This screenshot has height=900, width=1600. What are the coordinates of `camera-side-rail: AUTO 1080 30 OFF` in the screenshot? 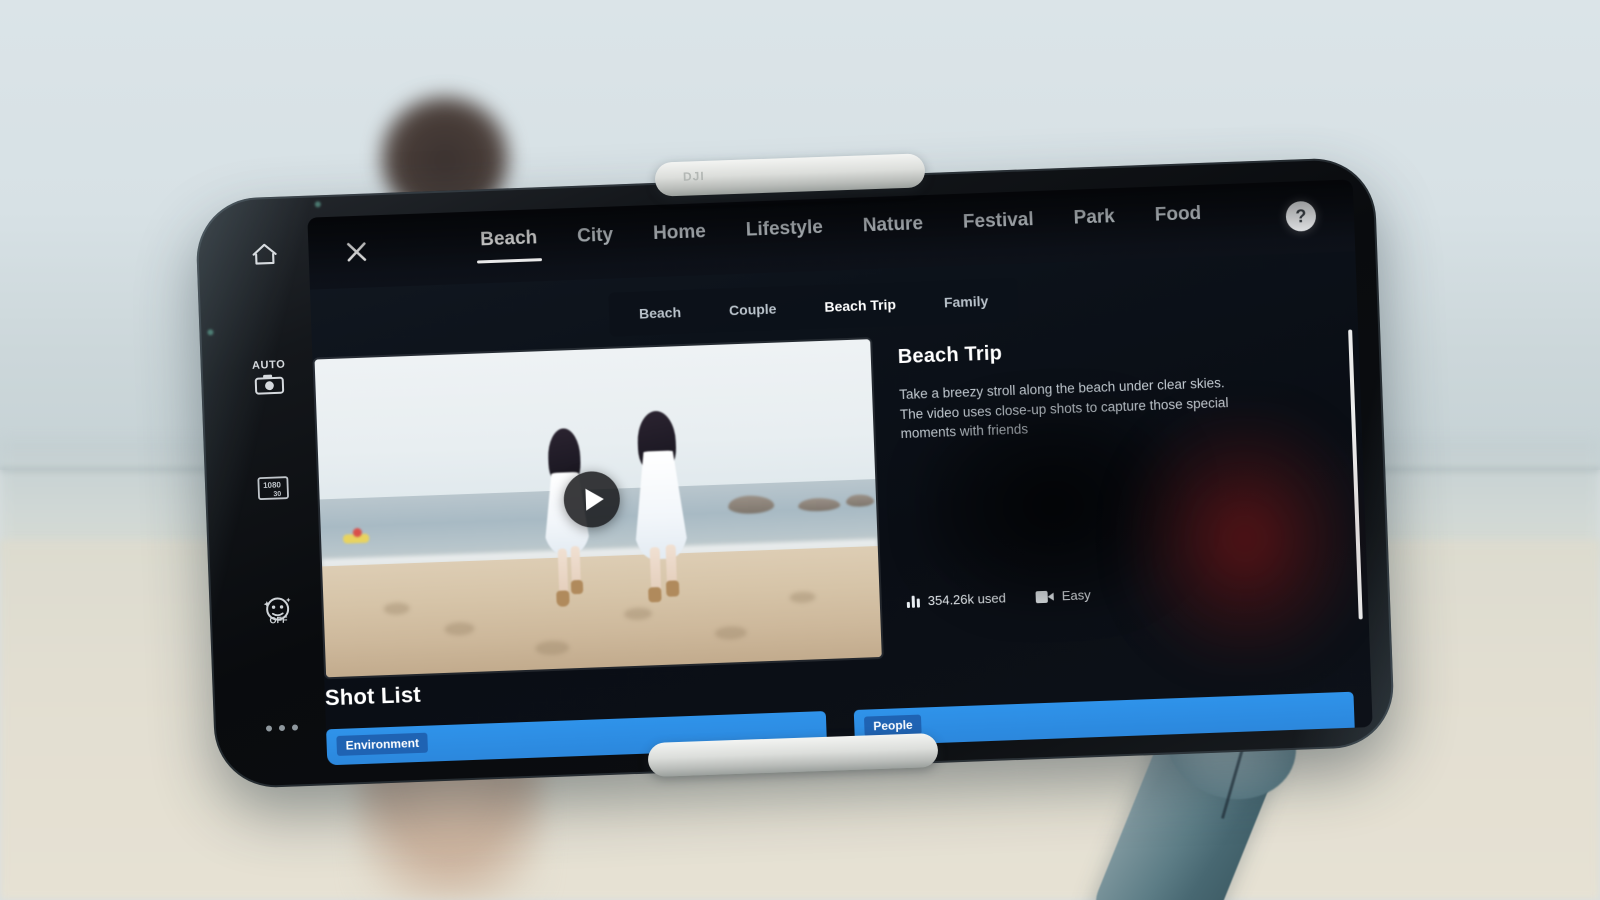 It's located at (273, 494).